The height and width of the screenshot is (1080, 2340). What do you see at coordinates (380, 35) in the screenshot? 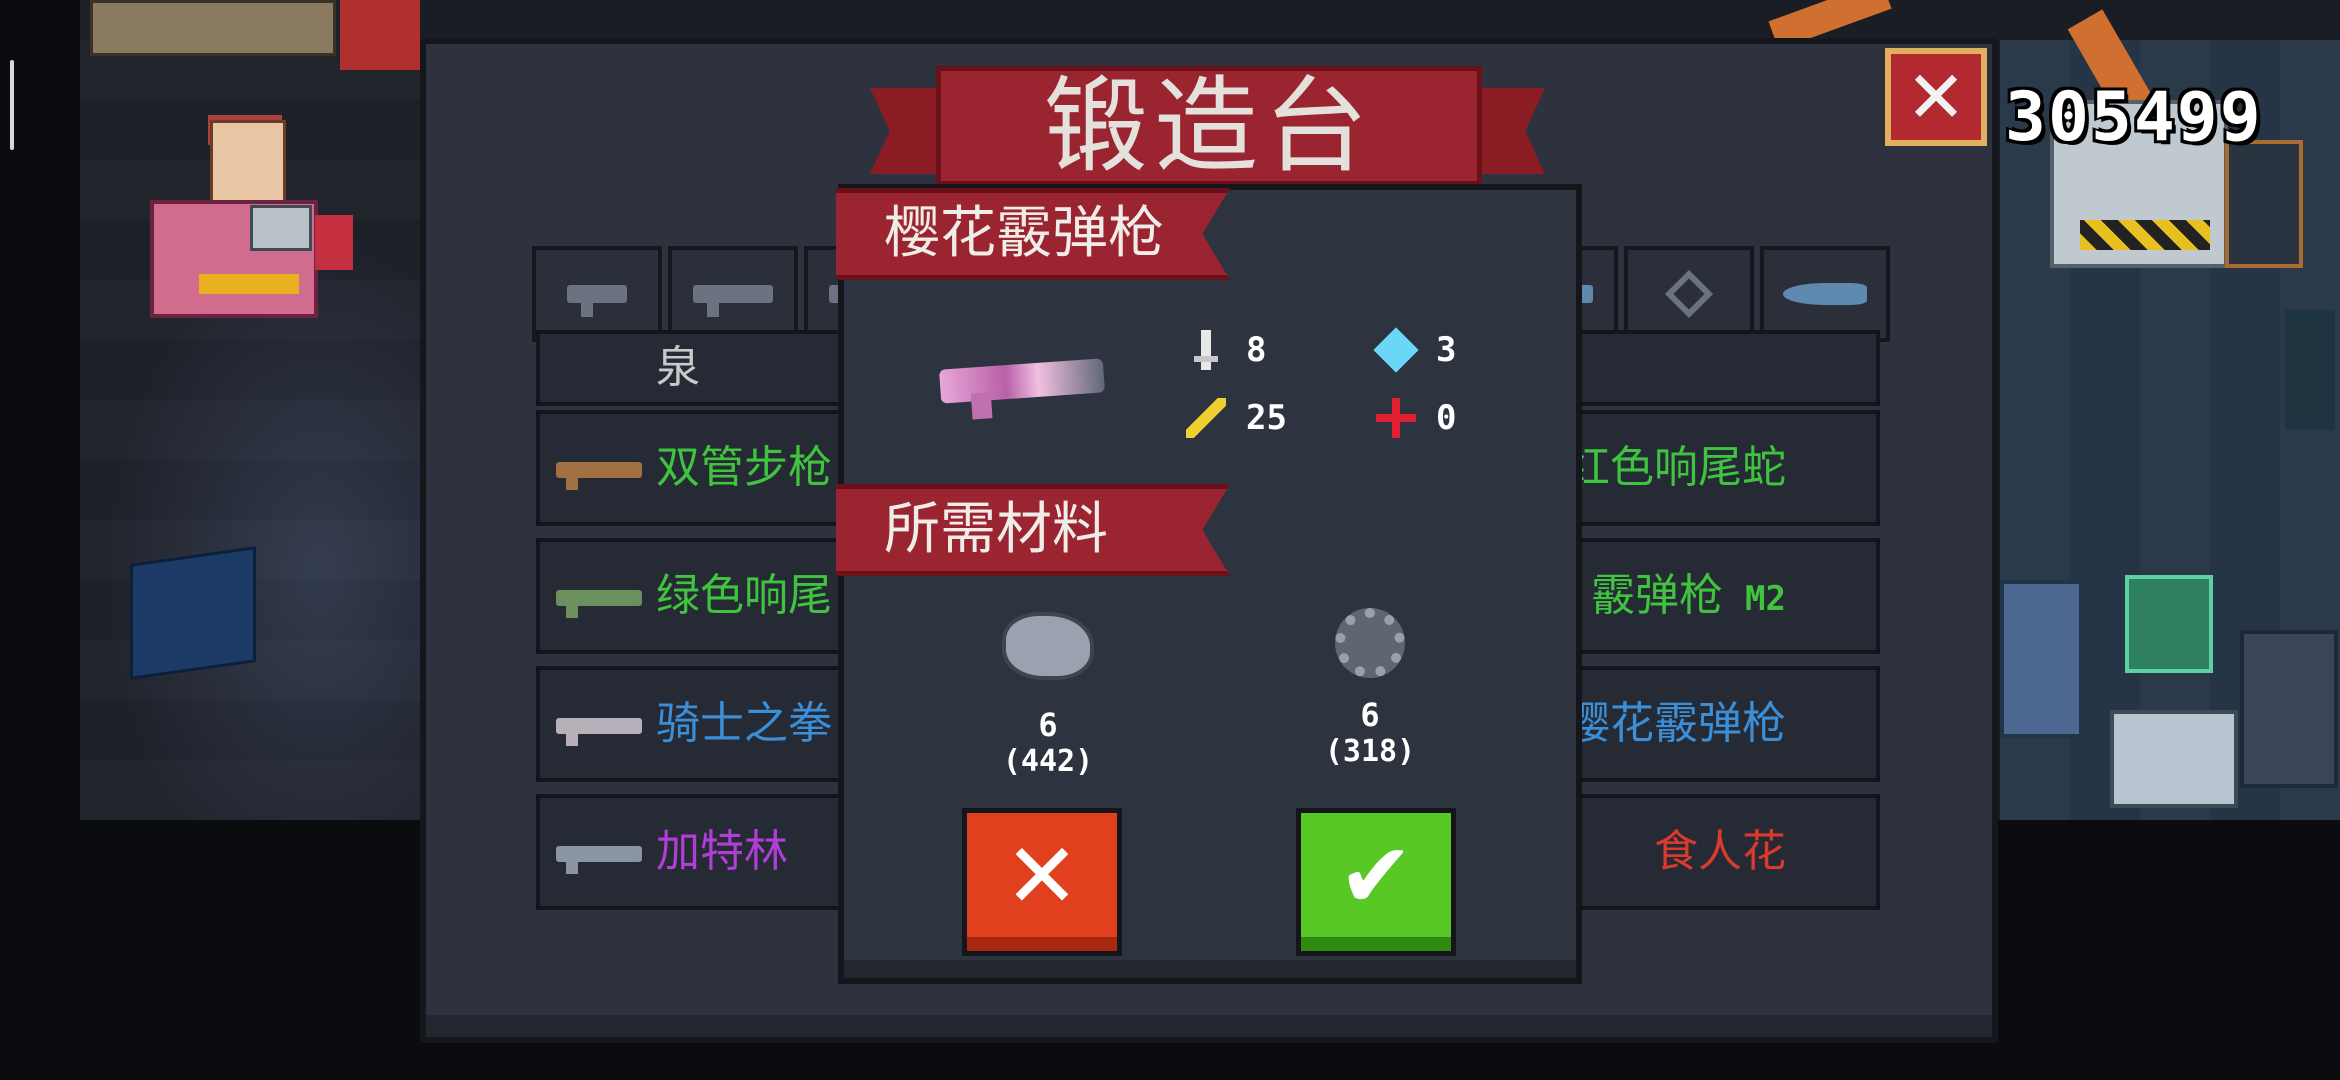
I see `scene-shelf-item` at bounding box center [380, 35].